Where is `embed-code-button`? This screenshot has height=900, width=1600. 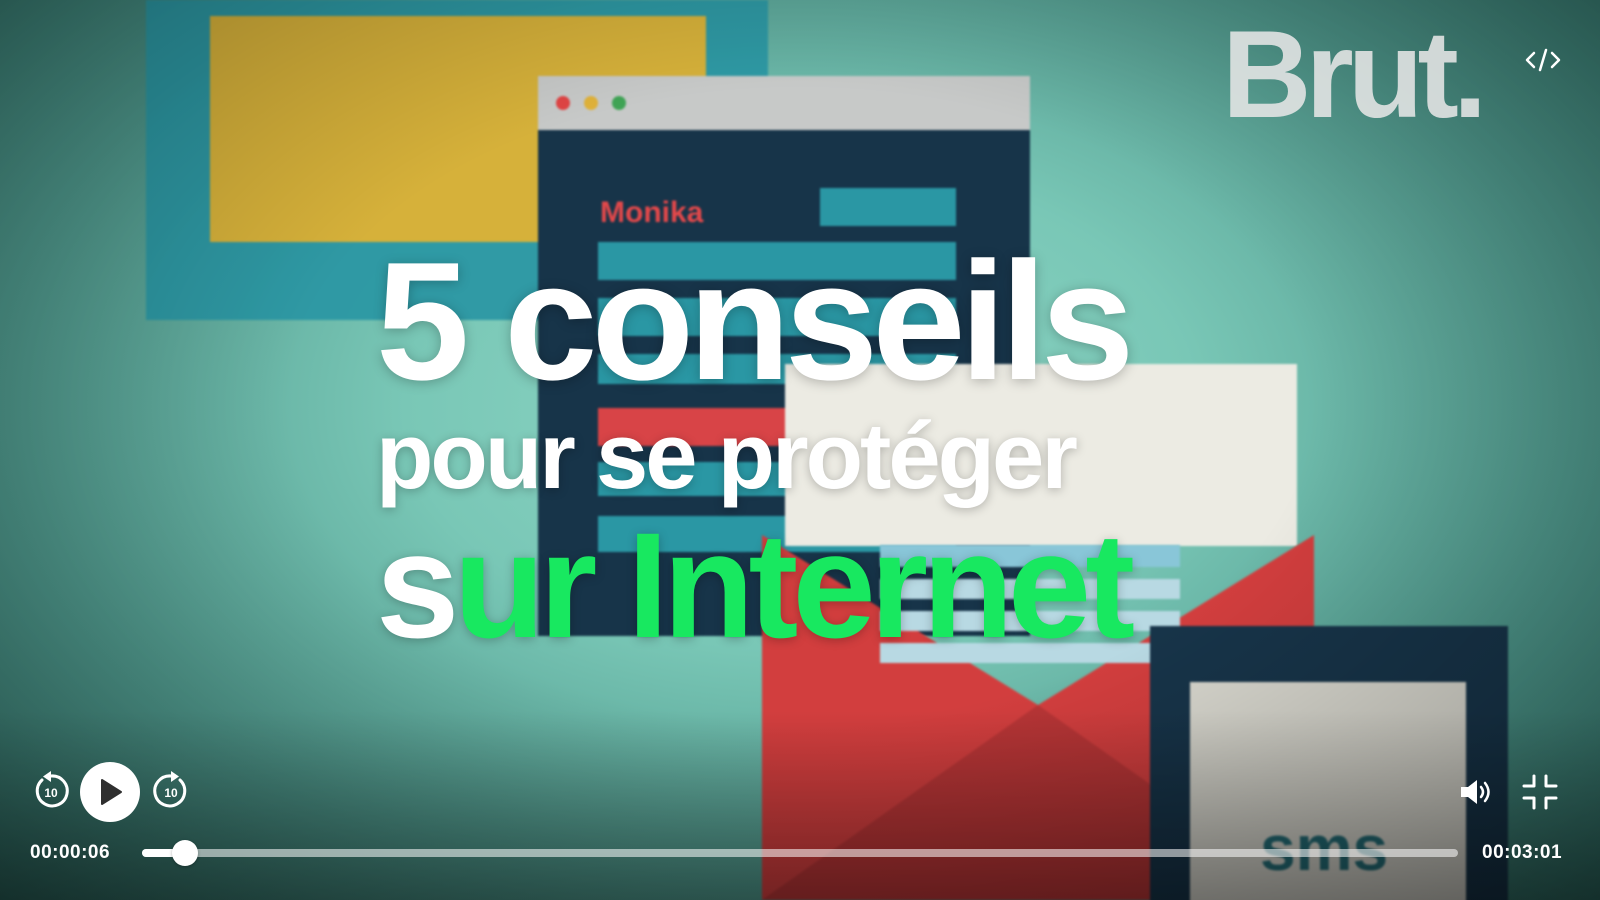 embed-code-button is located at coordinates (1543, 60).